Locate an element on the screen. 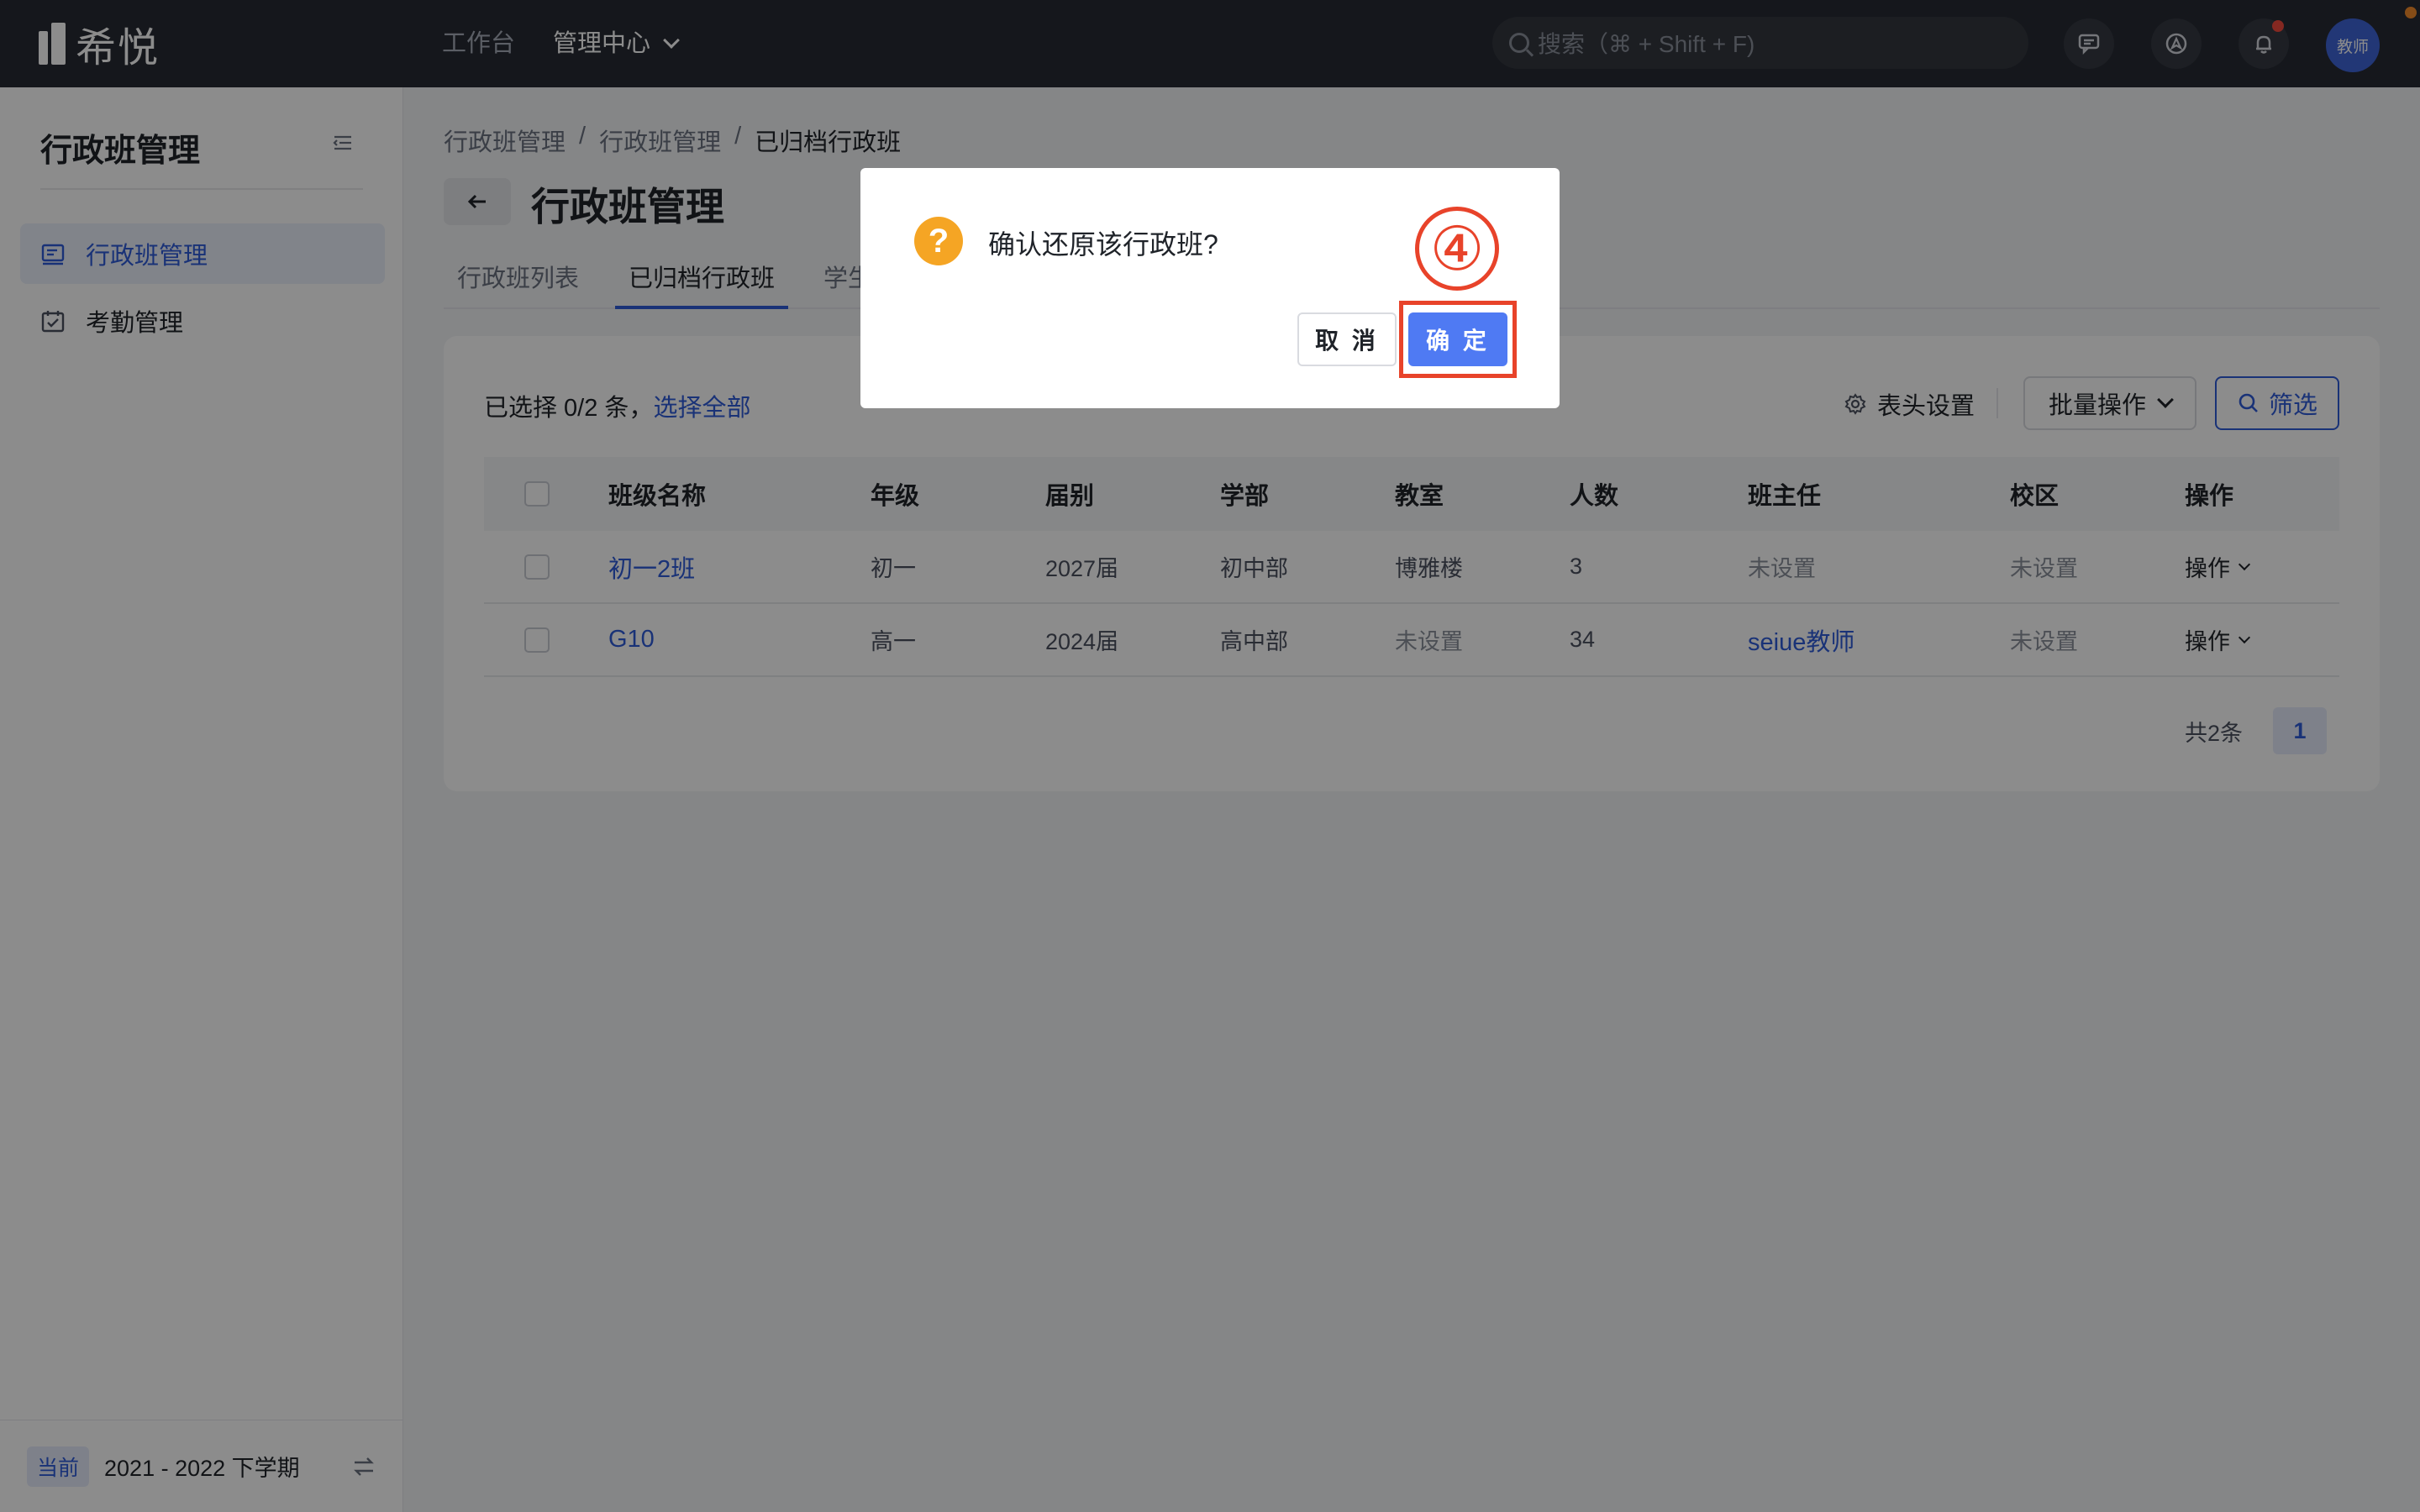 This screenshot has height=1512, width=2420. cancel-button: 取 消 is located at coordinates (1347, 339).